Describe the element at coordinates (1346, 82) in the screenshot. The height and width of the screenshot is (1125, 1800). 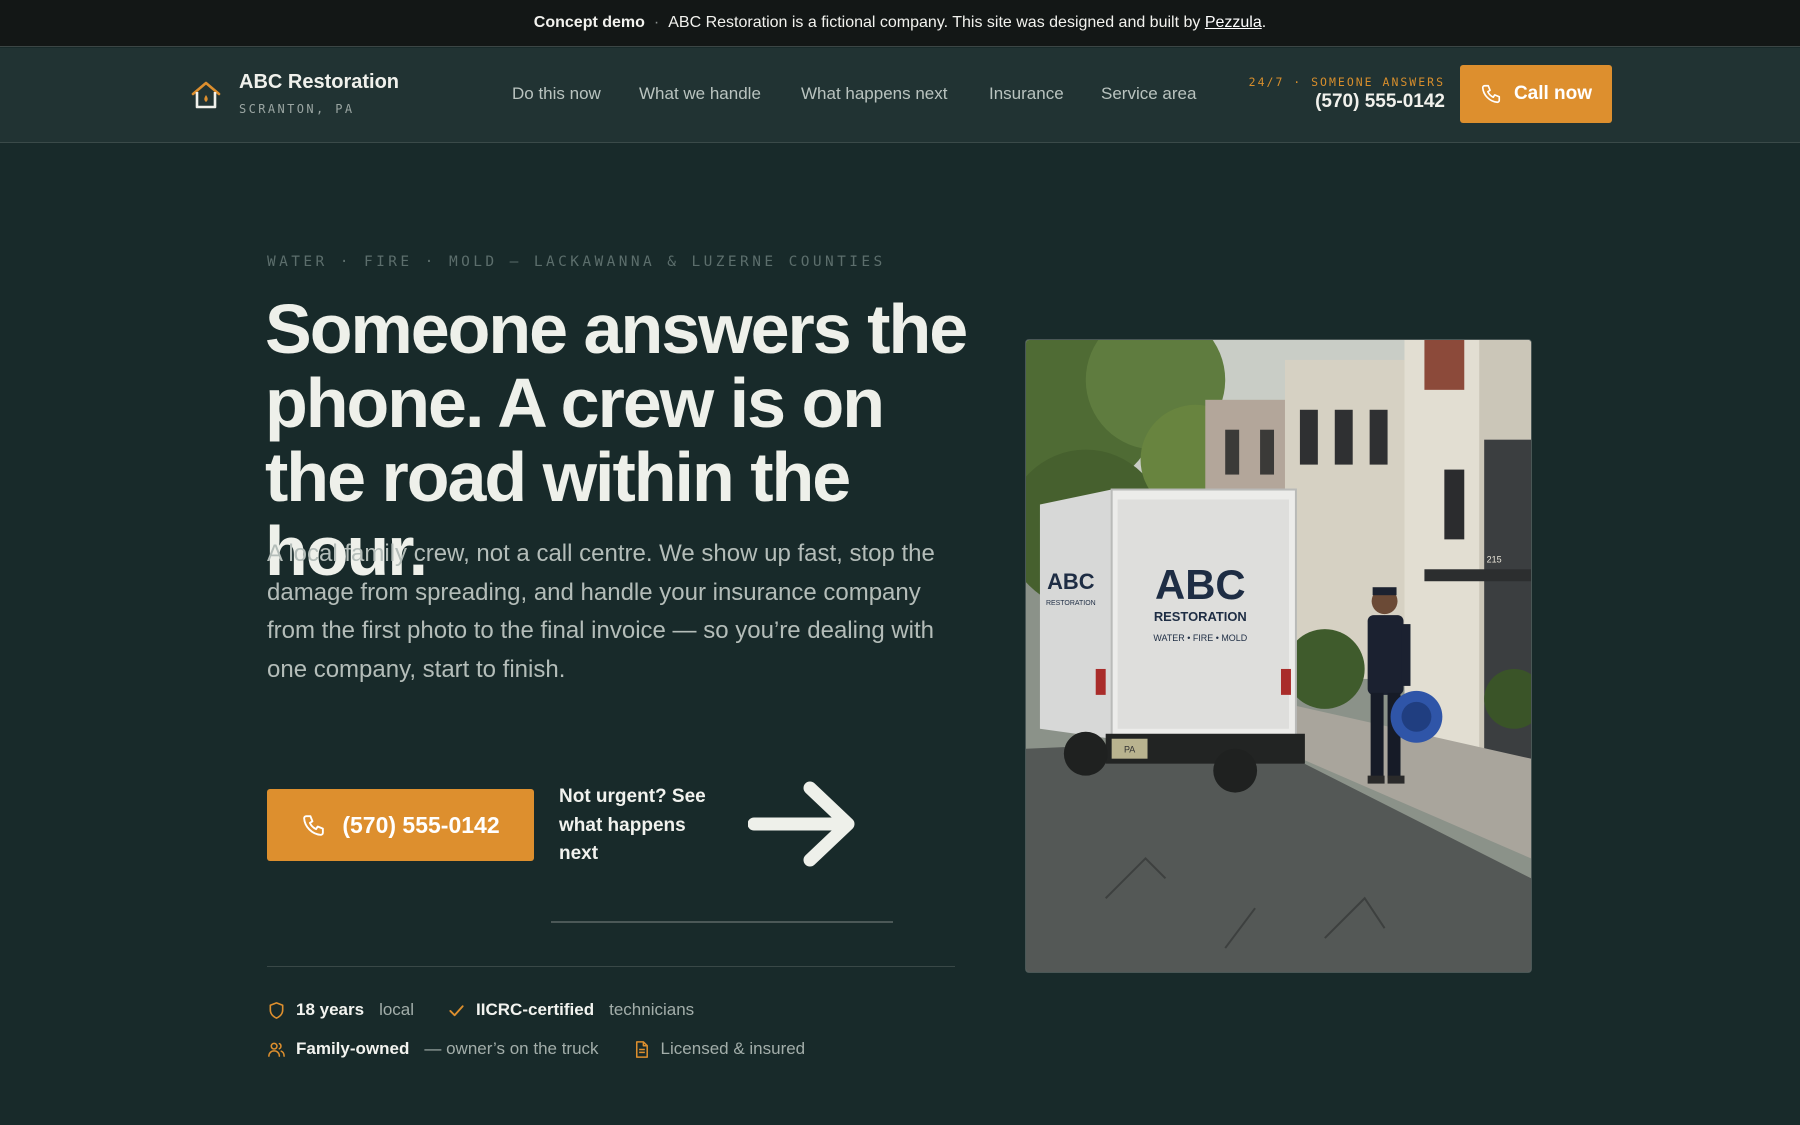
I see `availability-tag: 24/7 · SOMEONE ANSWERS` at that location.